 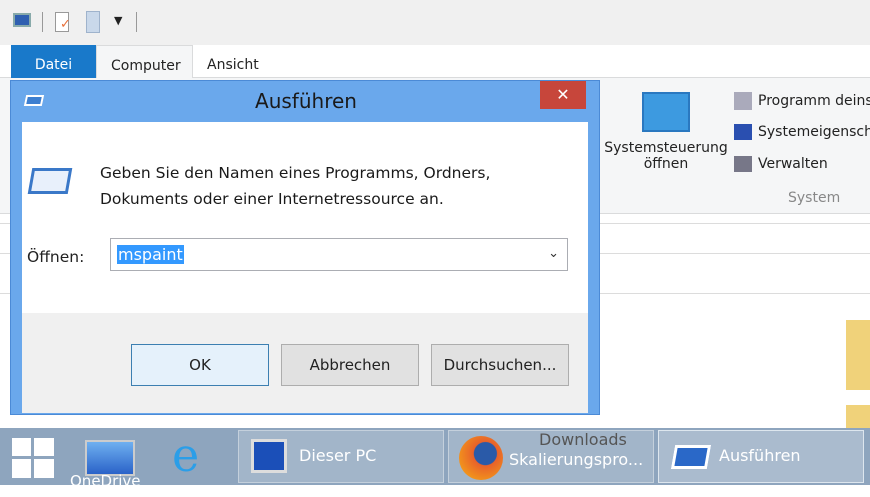 What do you see at coordinates (338, 455) in the screenshot?
I see `taskbar-label: Dieser PC` at bounding box center [338, 455].